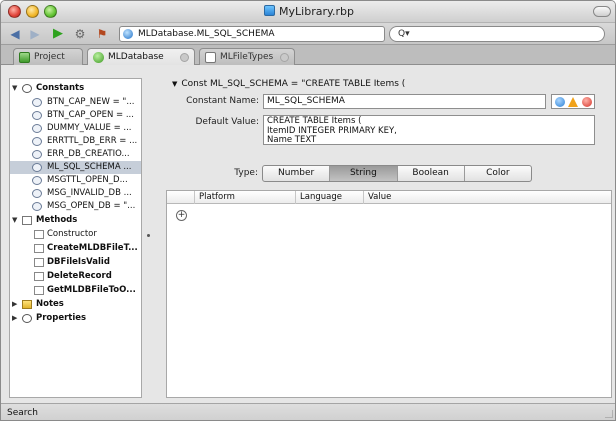 This screenshot has height=421, width=616. I want to click on type-number-button: Number, so click(297, 173).